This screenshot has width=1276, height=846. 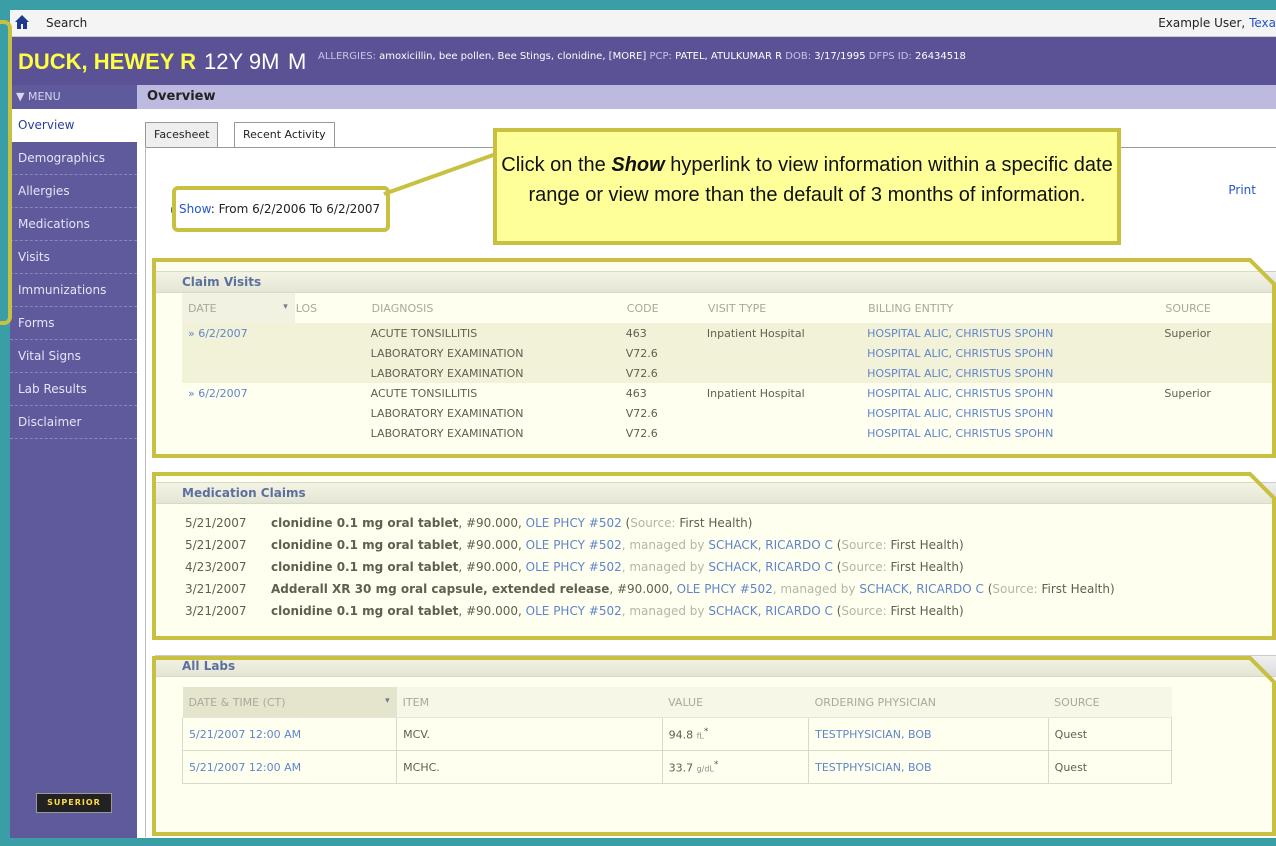 I want to click on search-link: Search, so click(x=66, y=23).